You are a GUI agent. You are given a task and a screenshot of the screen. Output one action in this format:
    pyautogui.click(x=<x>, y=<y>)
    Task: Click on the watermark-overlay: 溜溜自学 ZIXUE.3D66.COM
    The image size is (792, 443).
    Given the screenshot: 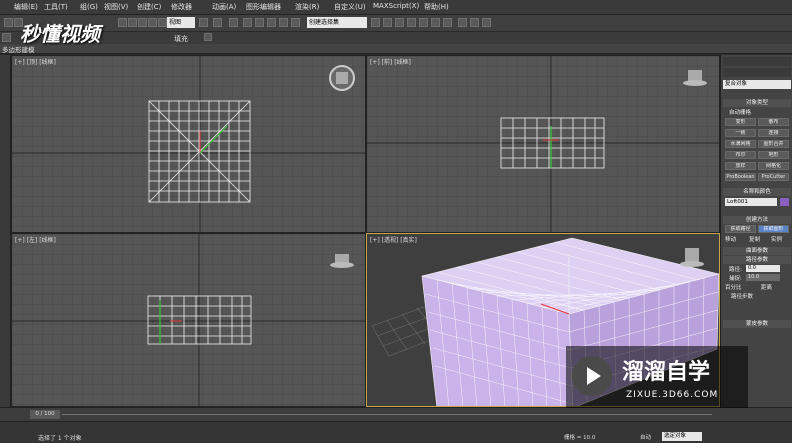 What is the action you would take?
    pyautogui.click(x=657, y=377)
    